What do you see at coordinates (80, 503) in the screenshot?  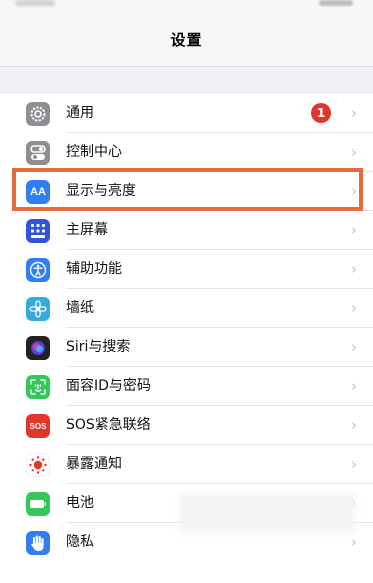 I see `settings-row-label: 电池` at bounding box center [80, 503].